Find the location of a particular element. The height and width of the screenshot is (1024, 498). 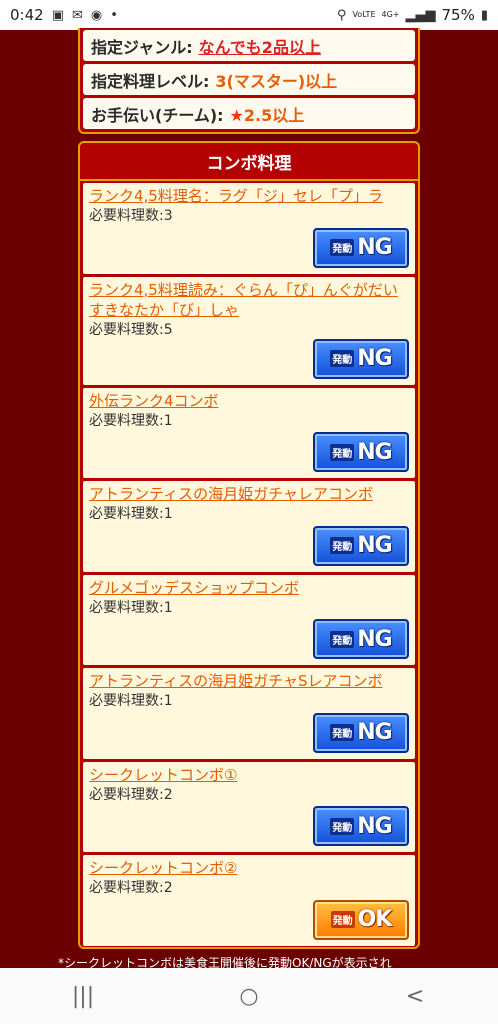

criteria-value: ★2.5以上 is located at coordinates (267, 114).